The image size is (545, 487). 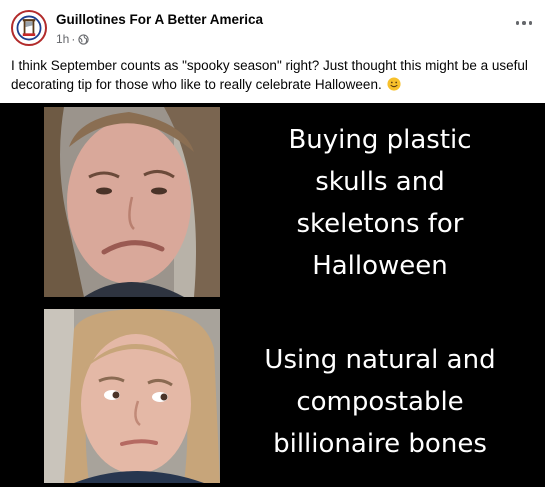 What do you see at coordinates (380, 360) in the screenshot?
I see `caption-line: Using natural and` at bounding box center [380, 360].